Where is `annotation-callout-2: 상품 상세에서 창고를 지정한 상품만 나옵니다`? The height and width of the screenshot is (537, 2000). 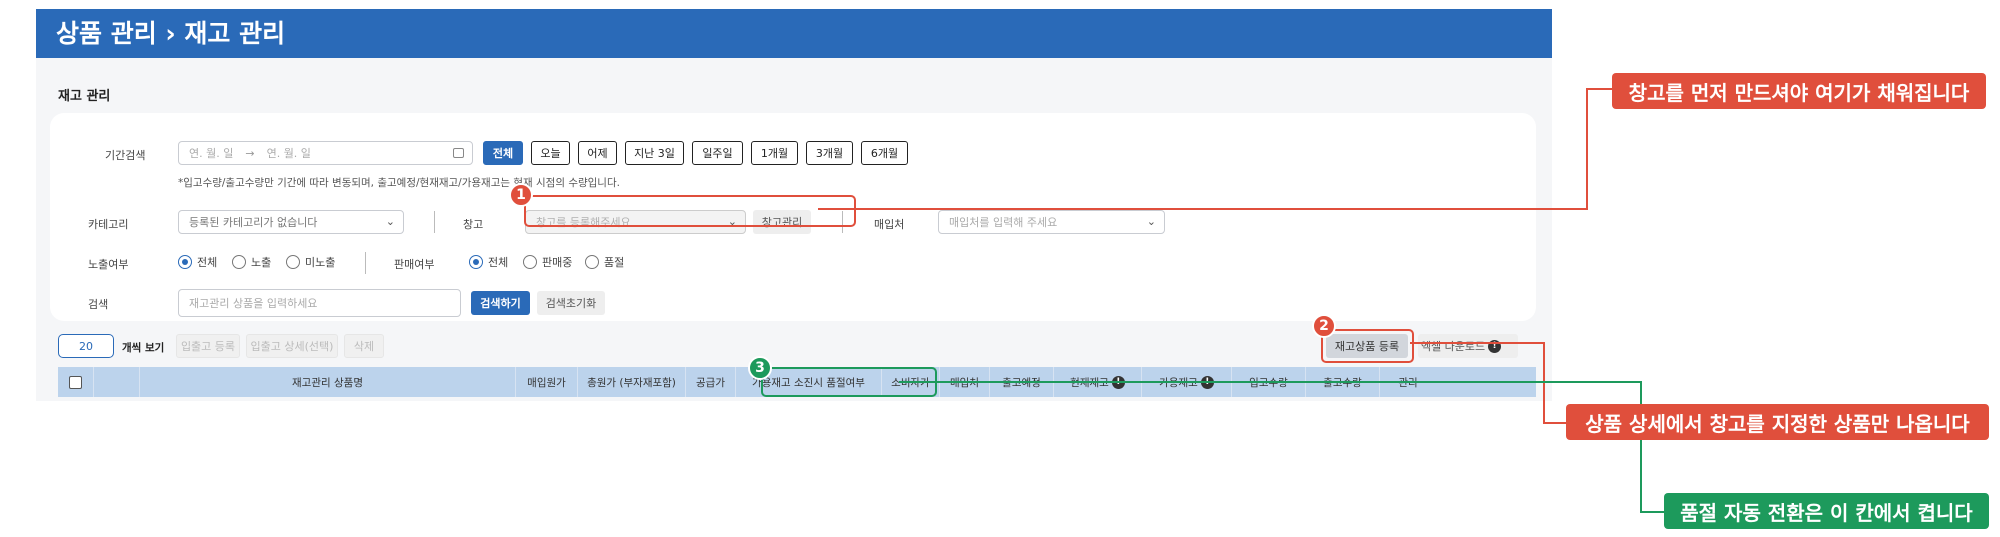
annotation-callout-2: 상품 상세에서 창고를 지정한 상품만 나옵니다 is located at coordinates (1777, 422).